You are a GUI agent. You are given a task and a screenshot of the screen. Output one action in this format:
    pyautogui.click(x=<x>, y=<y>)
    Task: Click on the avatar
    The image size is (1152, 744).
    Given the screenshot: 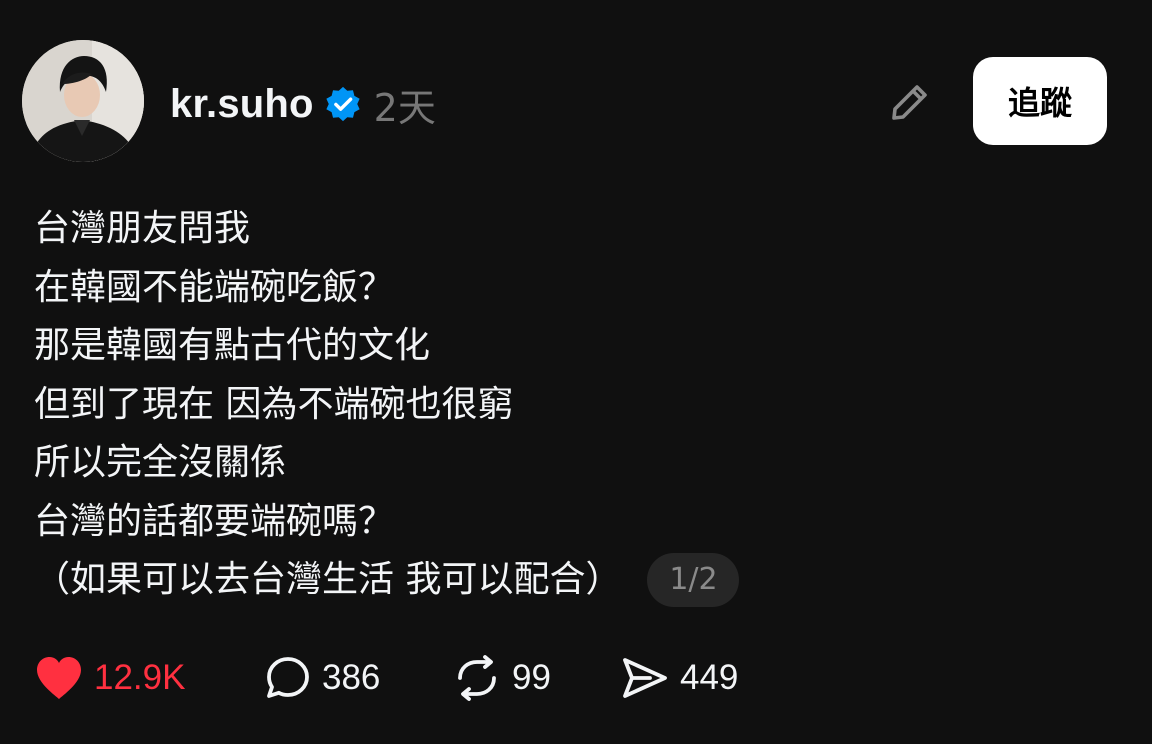 What is the action you would take?
    pyautogui.click(x=83, y=101)
    